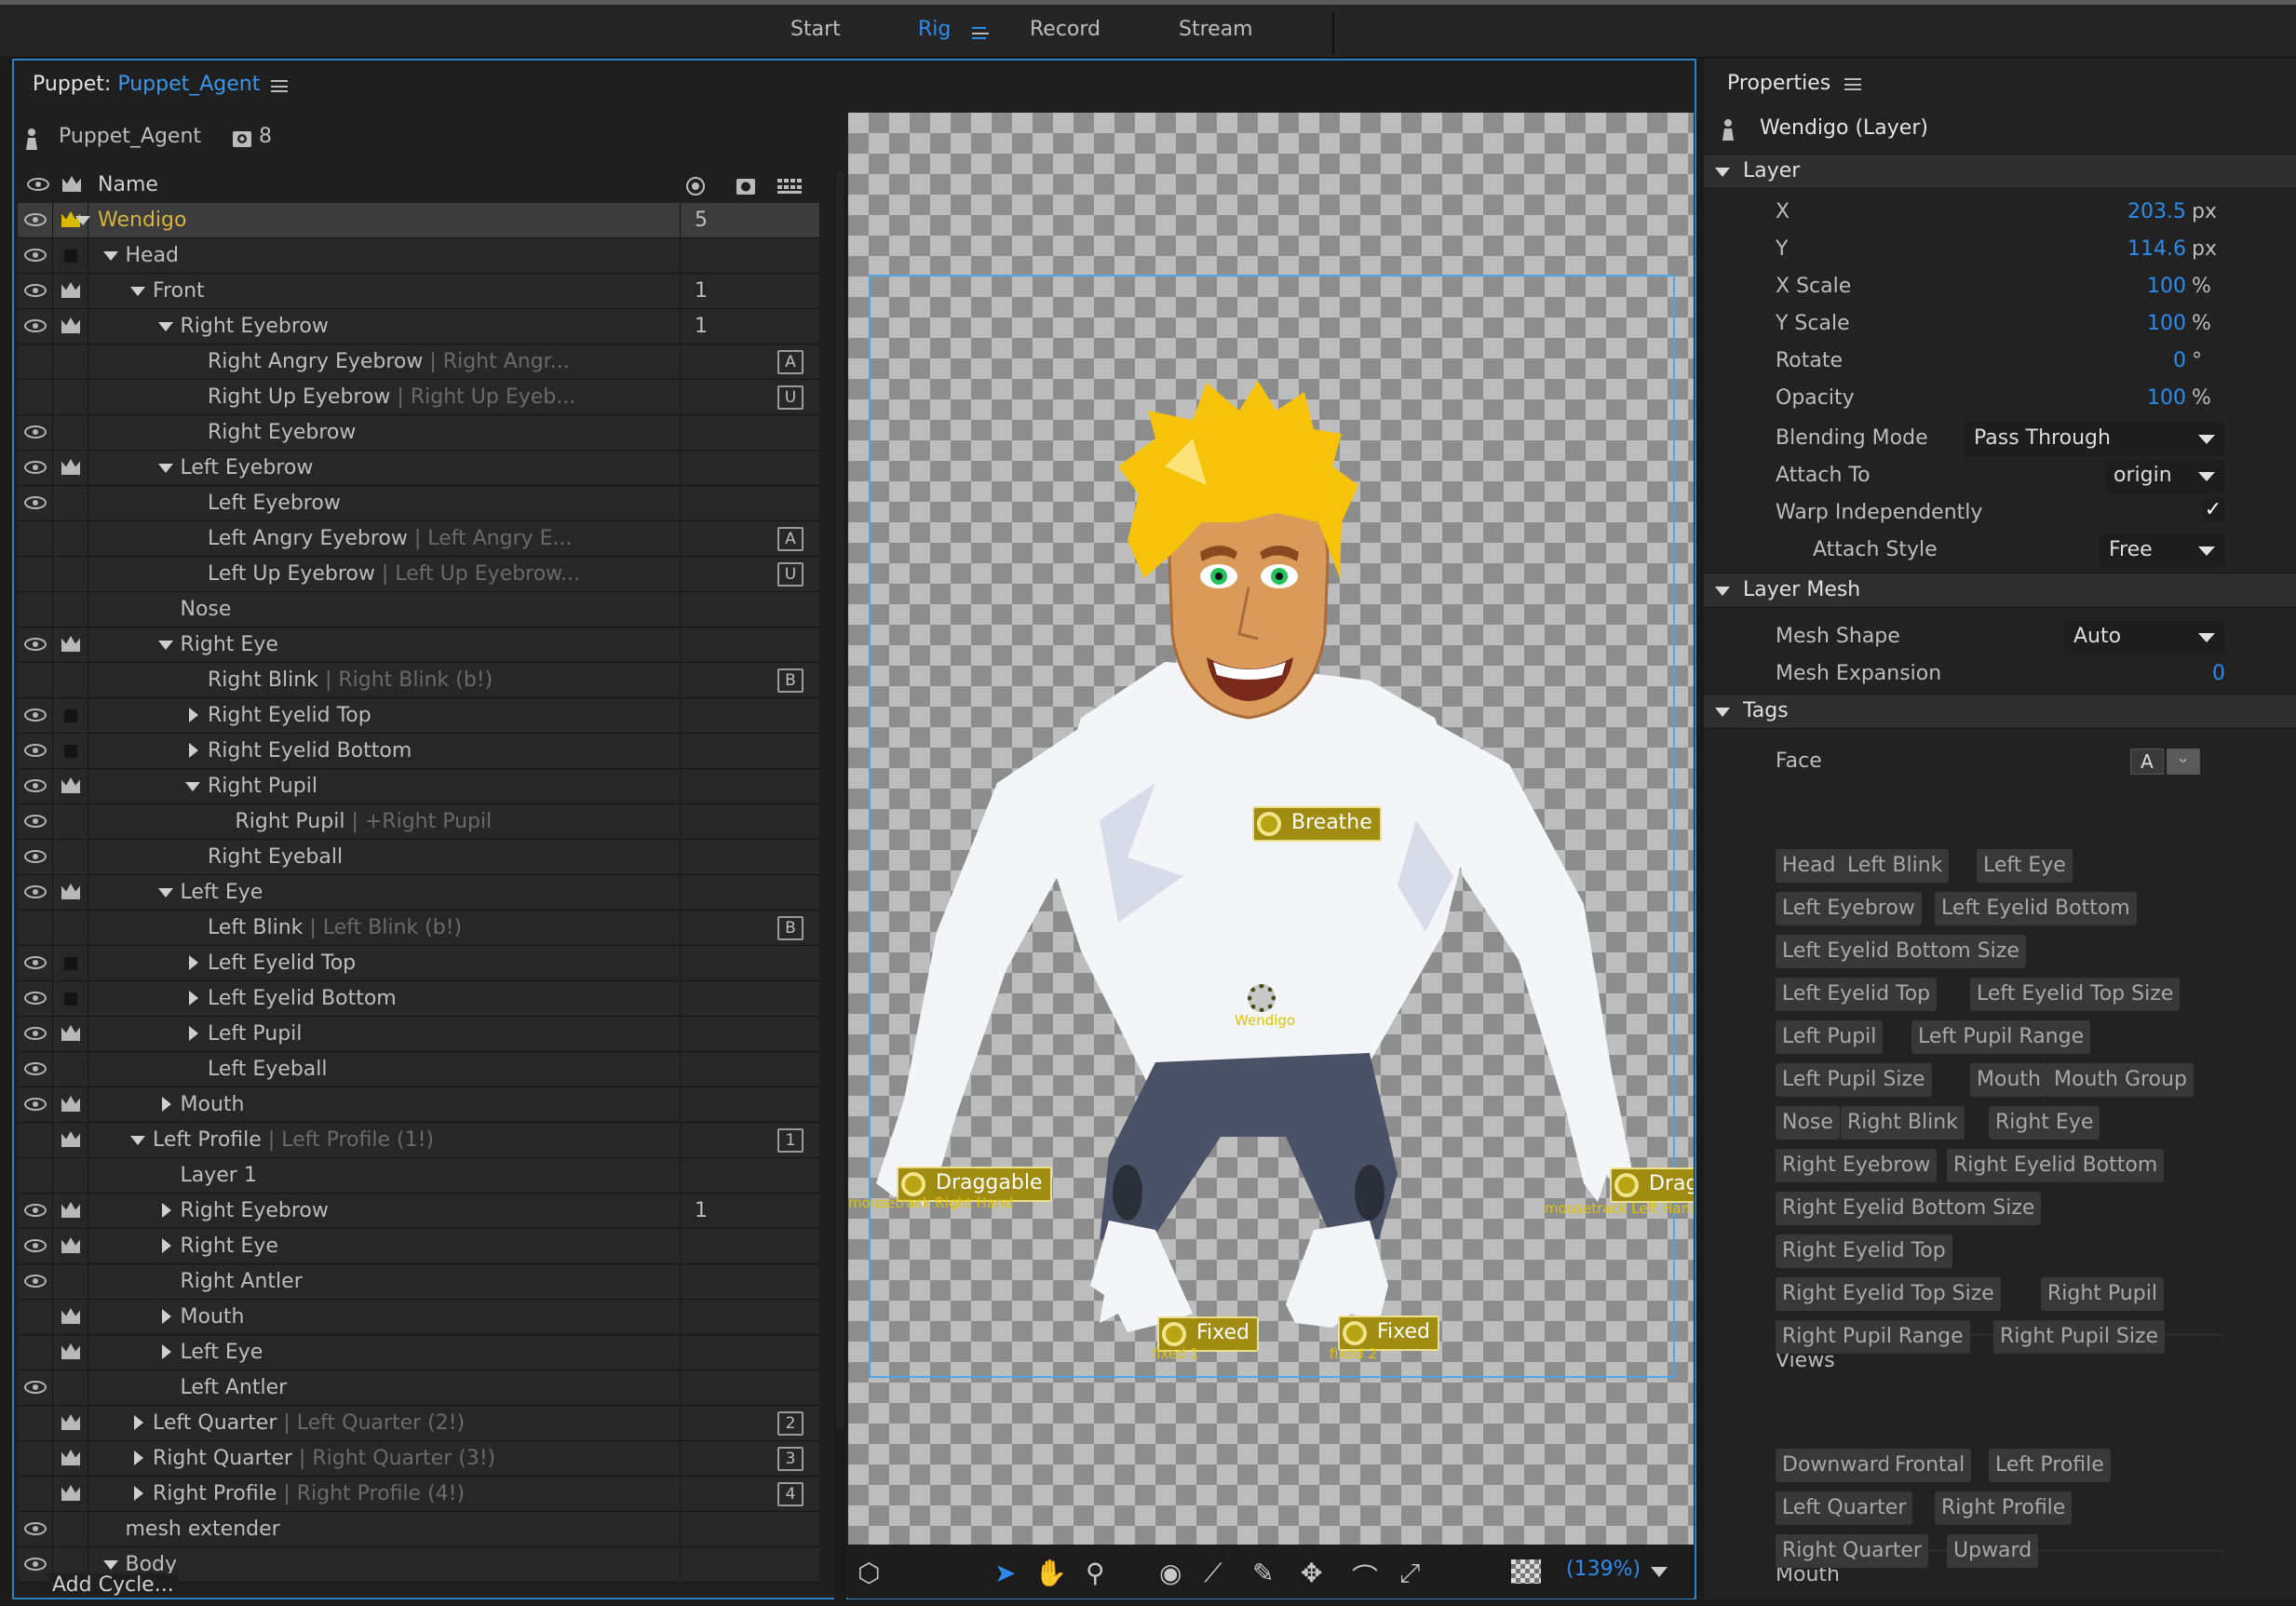 This screenshot has width=2296, height=1606. I want to click on origin-tool-icon: ◉, so click(1170, 1573).